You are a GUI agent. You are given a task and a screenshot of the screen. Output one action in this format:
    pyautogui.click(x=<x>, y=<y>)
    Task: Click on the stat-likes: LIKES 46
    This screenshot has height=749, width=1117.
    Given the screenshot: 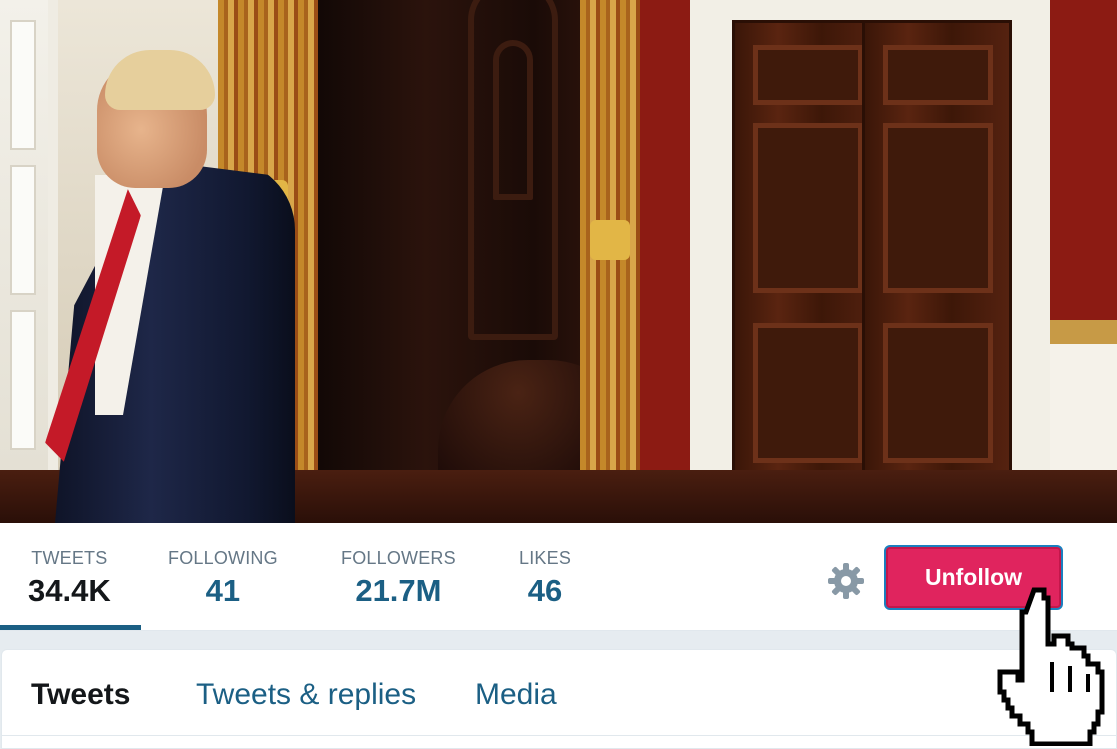 What is the action you would take?
    pyautogui.click(x=545, y=578)
    